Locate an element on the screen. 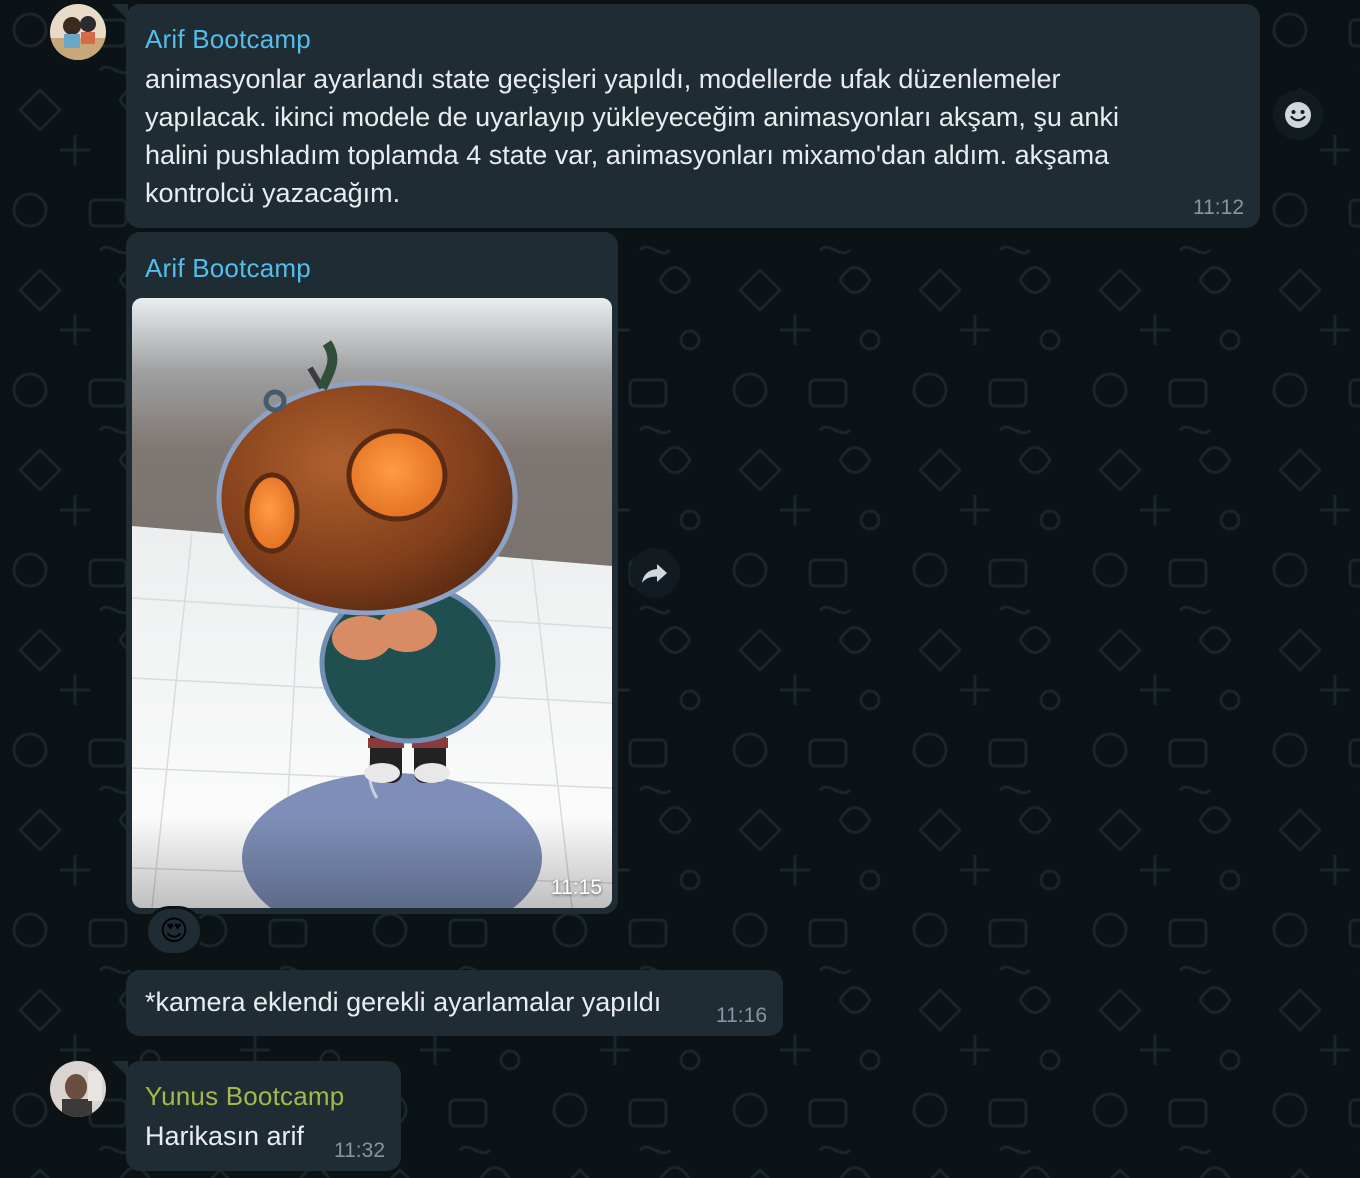 The image size is (1360, 1178). message-time: 11:16 is located at coordinates (741, 1015).